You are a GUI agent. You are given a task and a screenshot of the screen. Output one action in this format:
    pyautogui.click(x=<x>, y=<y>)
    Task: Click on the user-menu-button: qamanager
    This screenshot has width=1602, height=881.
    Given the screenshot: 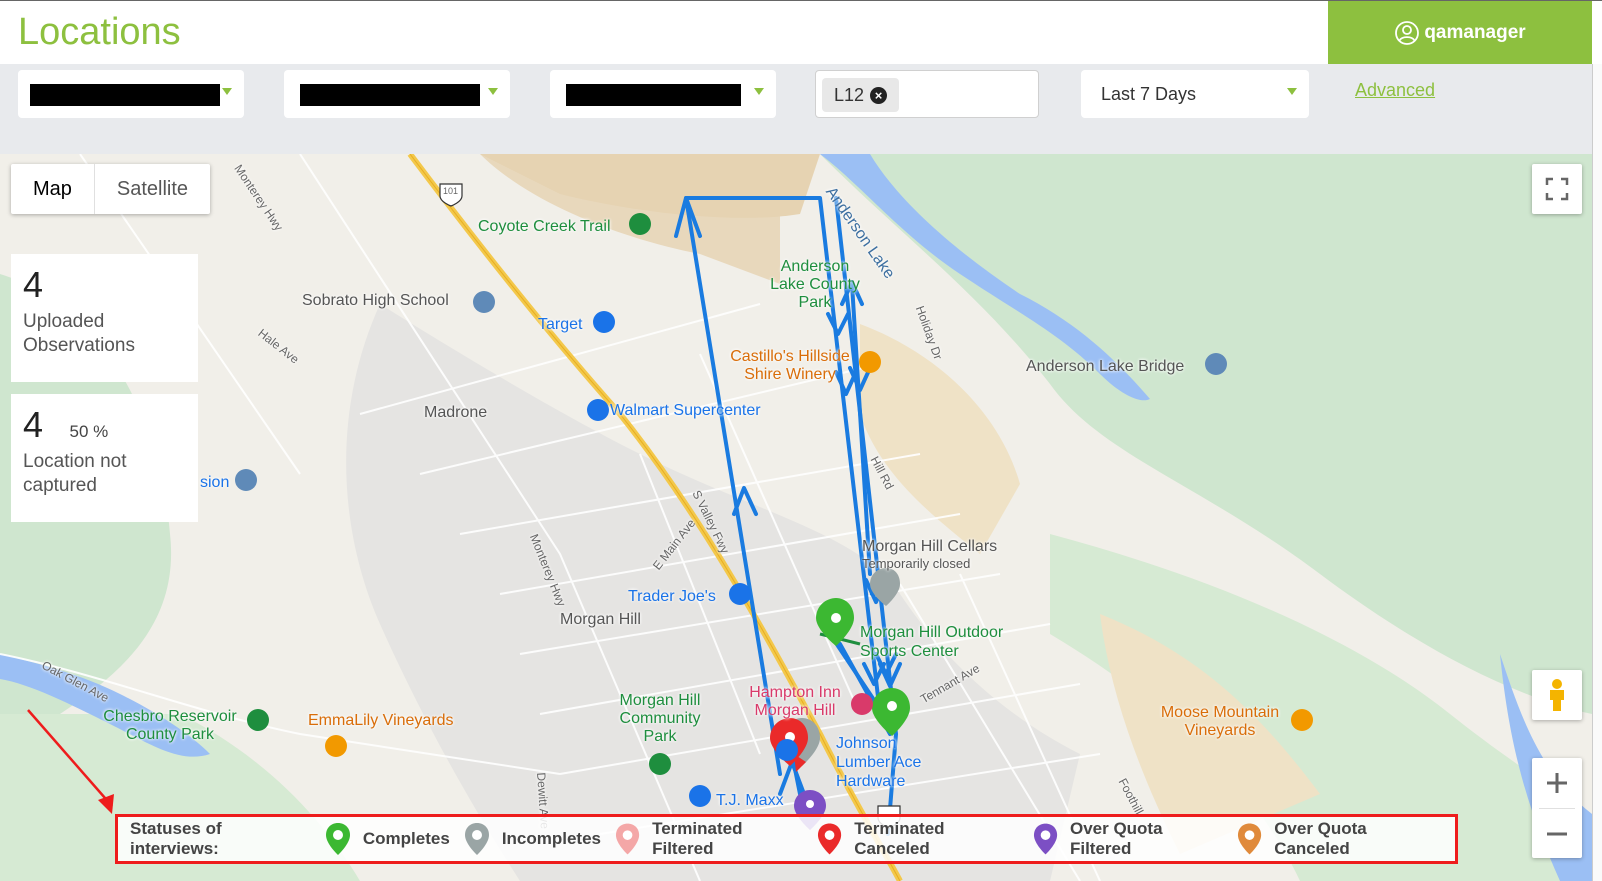 What is the action you would take?
    pyautogui.click(x=1460, y=32)
    